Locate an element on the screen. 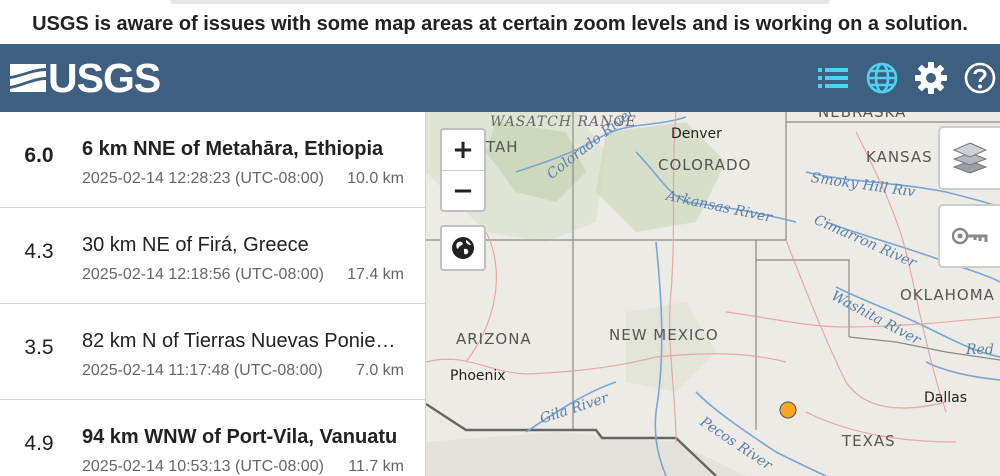 The width and height of the screenshot is (1000, 476). key-icon is located at coordinates (970, 236).